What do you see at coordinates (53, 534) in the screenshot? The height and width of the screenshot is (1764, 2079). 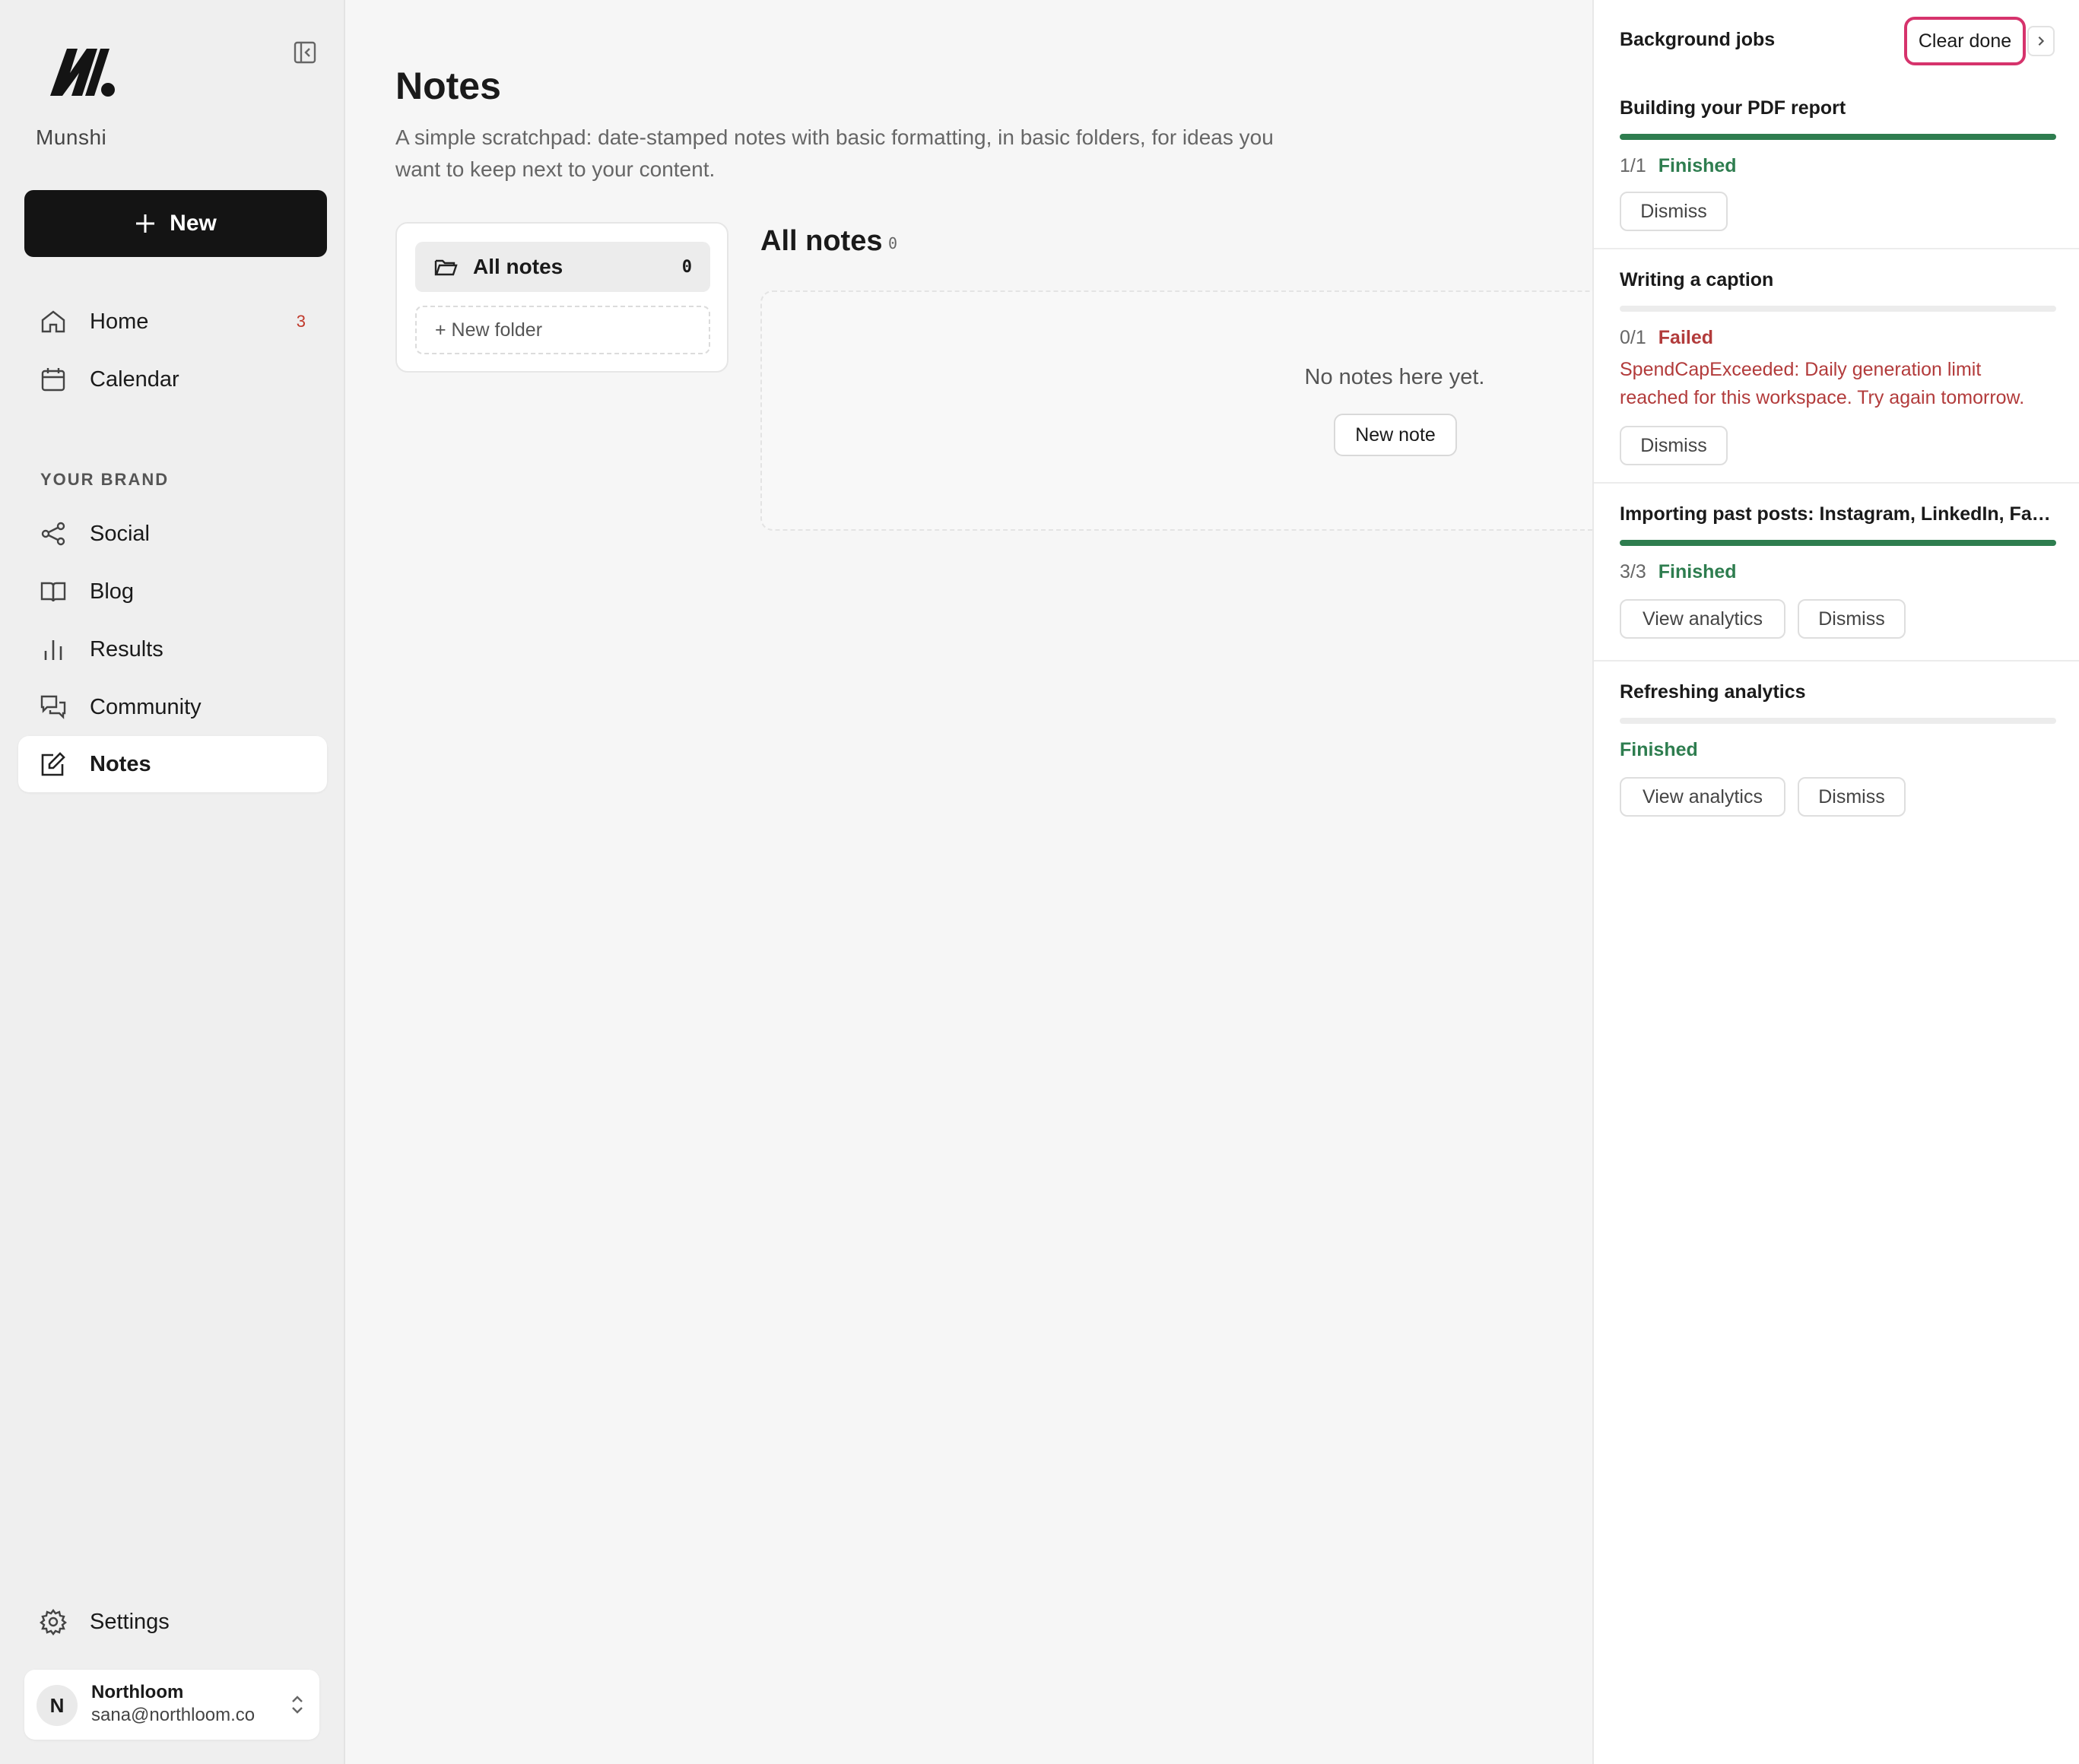 I see `share-icon` at bounding box center [53, 534].